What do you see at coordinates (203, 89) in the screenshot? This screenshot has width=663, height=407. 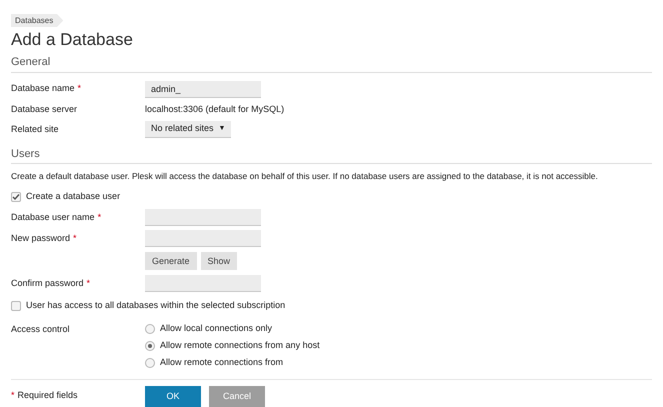 I see `input-field: admin_` at bounding box center [203, 89].